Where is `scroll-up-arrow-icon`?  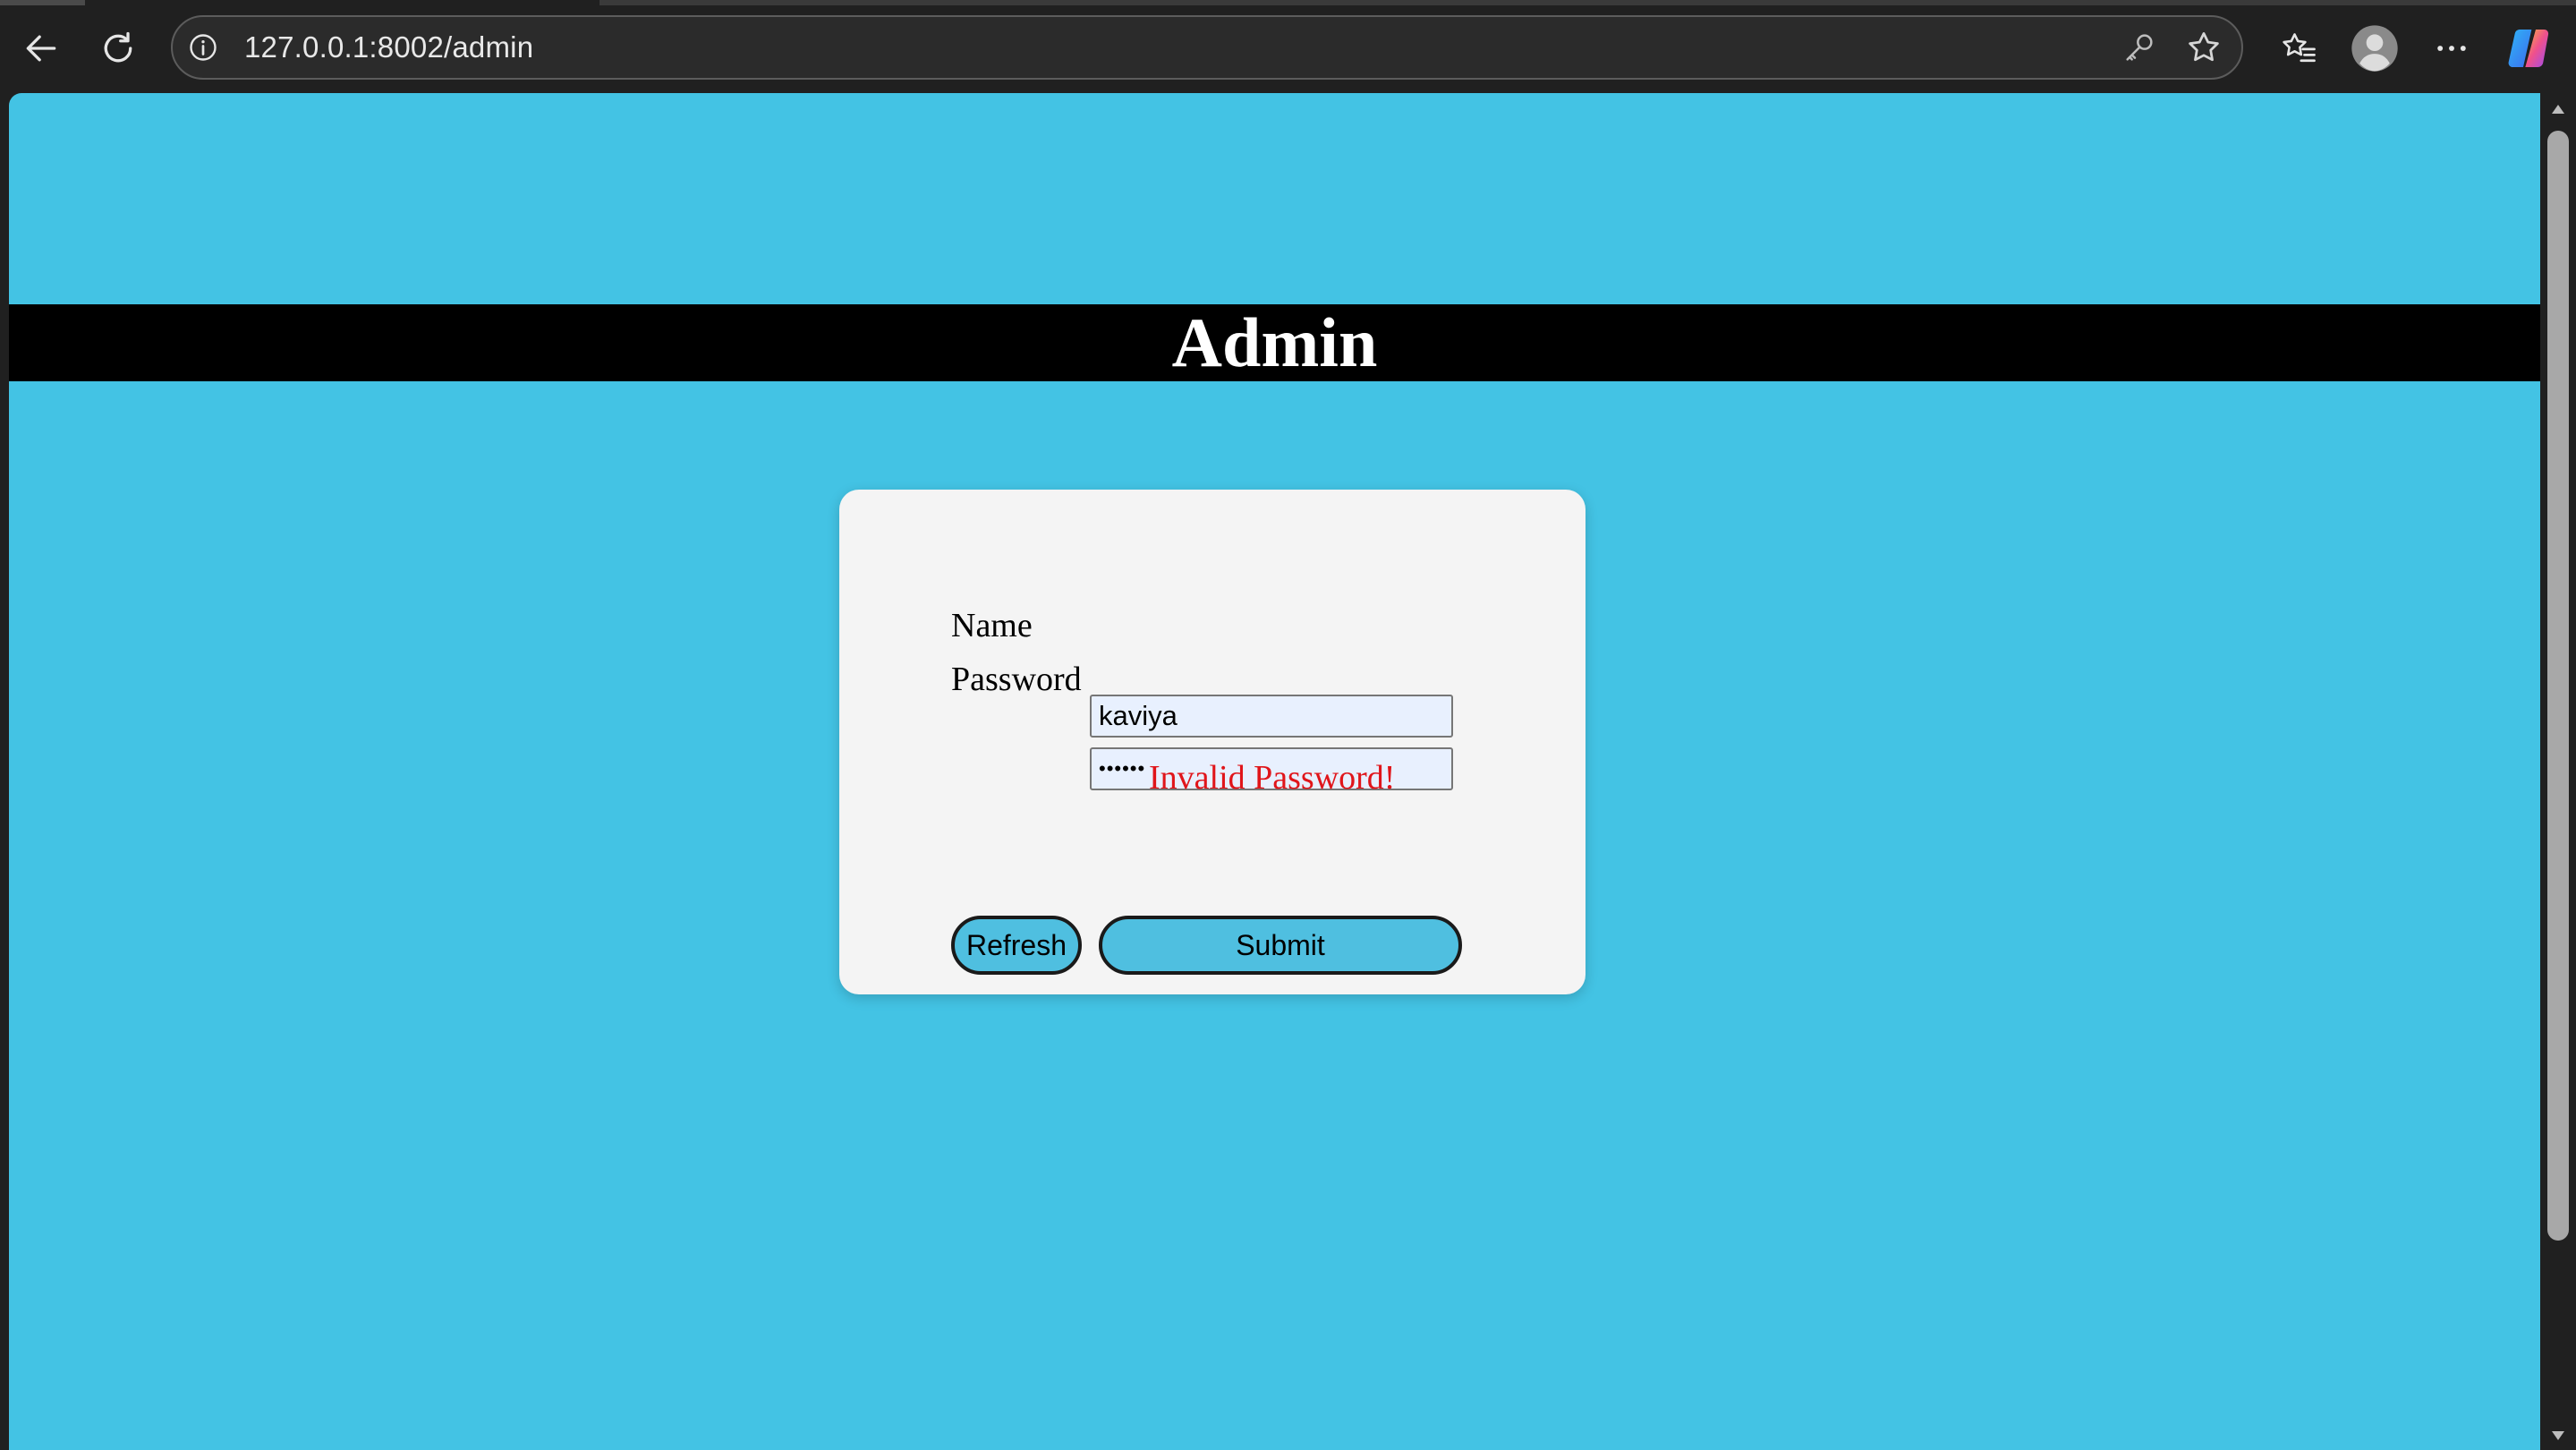 scroll-up-arrow-icon is located at coordinates (2558, 109).